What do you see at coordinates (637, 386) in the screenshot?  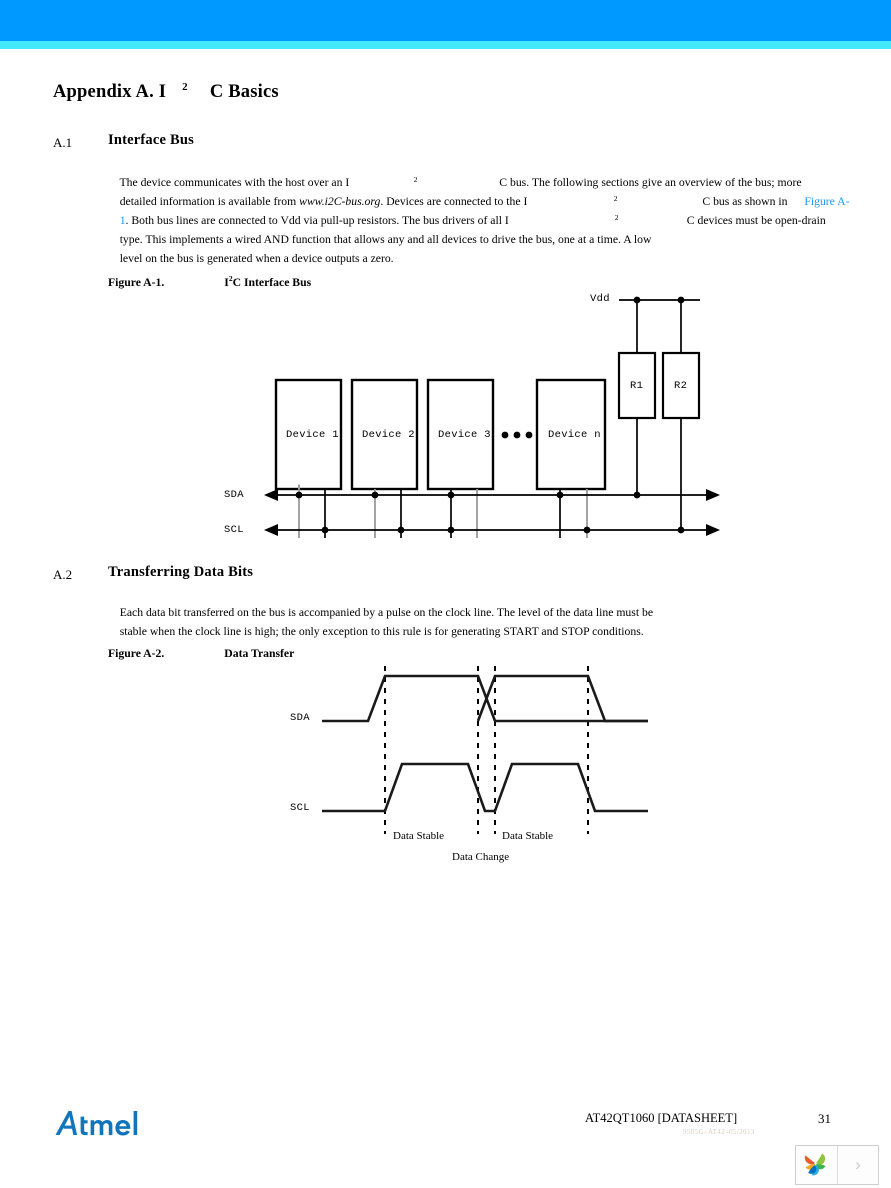 I see `resistor-label-r1: R1` at bounding box center [637, 386].